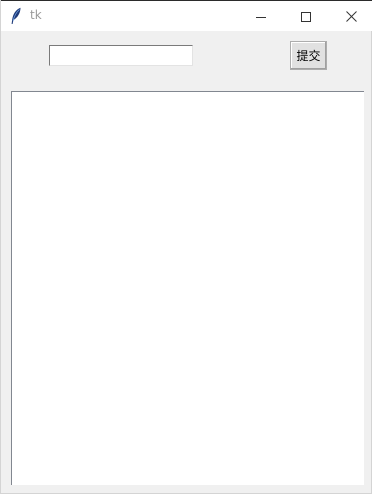 This screenshot has width=372, height=494. What do you see at coordinates (186, 16) in the screenshot?
I see `title-bar: tk` at bounding box center [186, 16].